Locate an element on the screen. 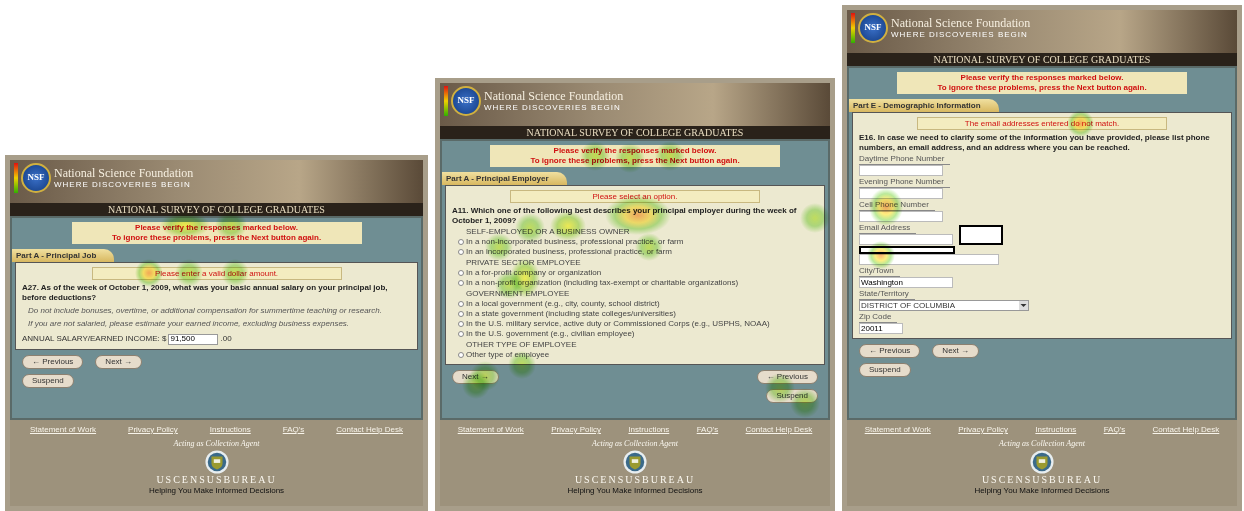  input-field: Washington is located at coordinates (906, 282).